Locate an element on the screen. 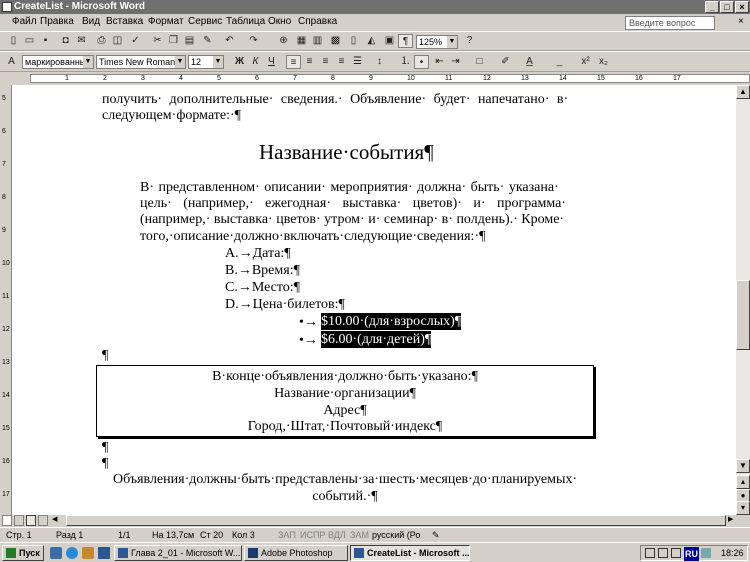  outline-view-icon is located at coordinates (43, 520).